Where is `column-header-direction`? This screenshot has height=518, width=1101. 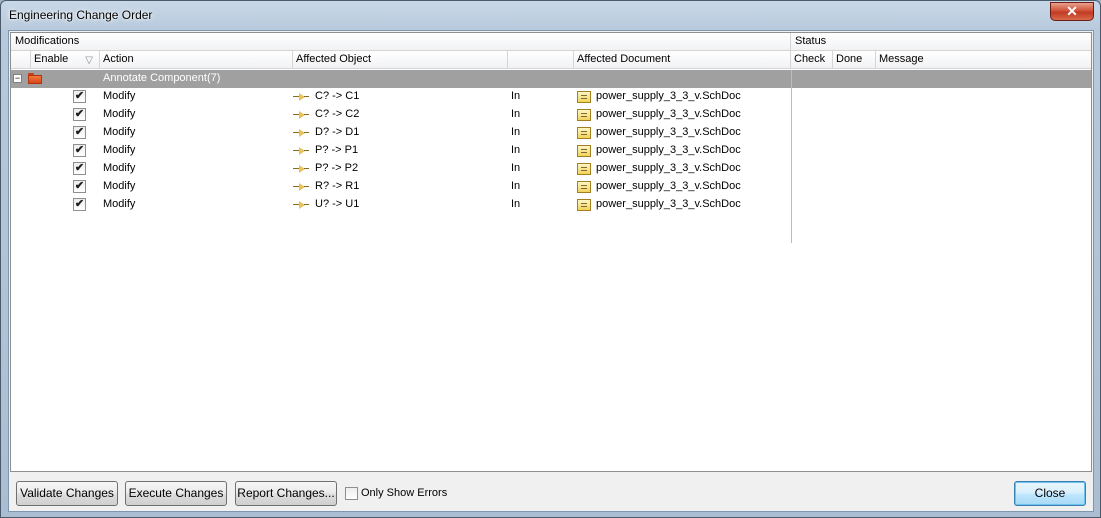 column-header-direction is located at coordinates (541, 60).